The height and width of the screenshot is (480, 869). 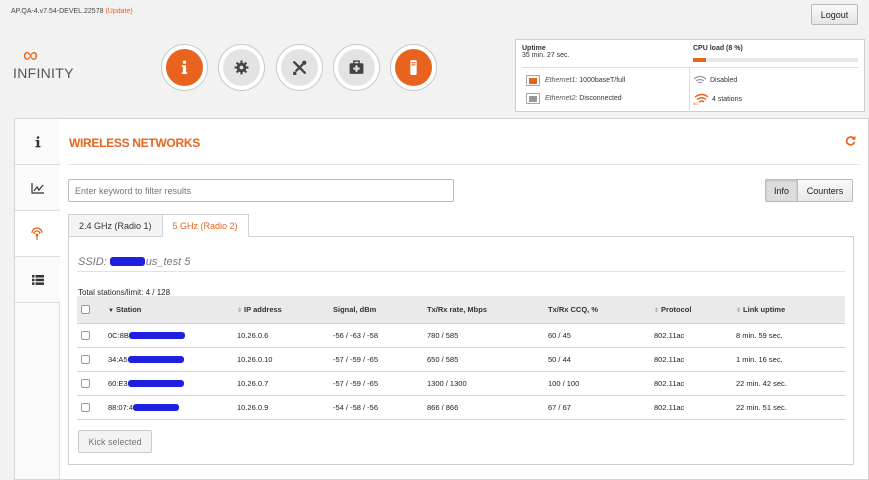 I want to click on nav-settings-button, so click(x=241, y=67).